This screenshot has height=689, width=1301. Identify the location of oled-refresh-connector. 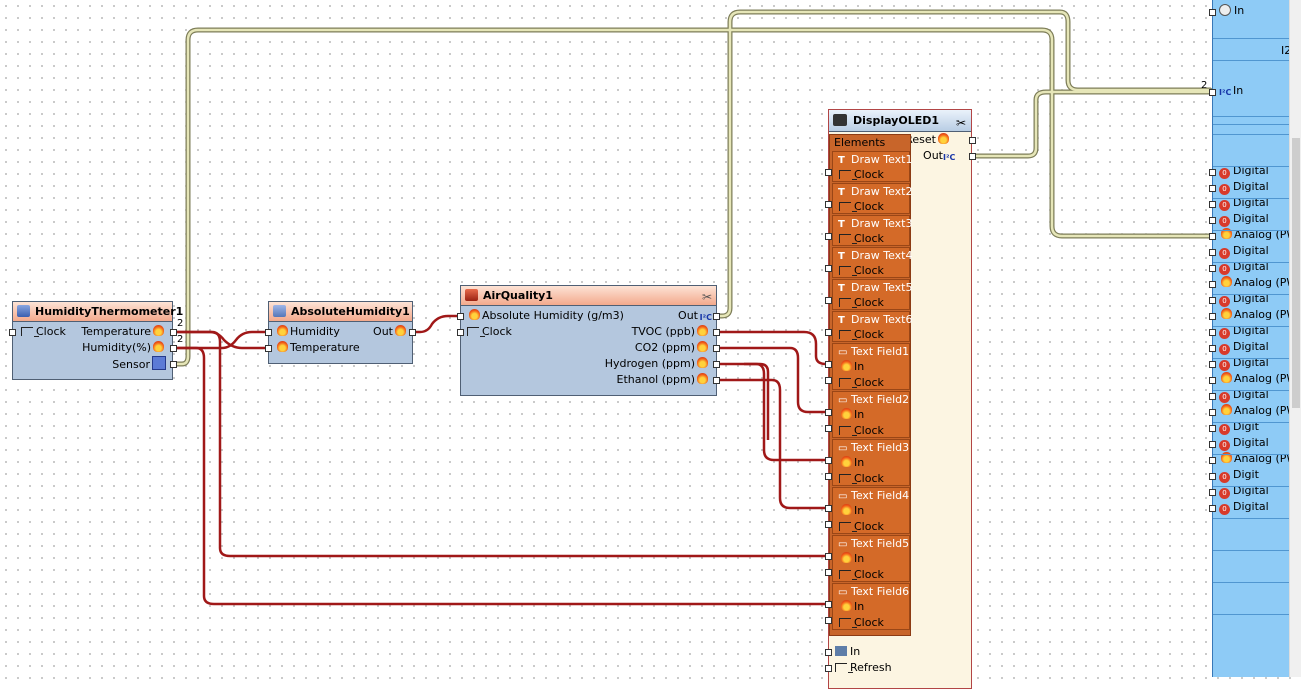
(828, 668).